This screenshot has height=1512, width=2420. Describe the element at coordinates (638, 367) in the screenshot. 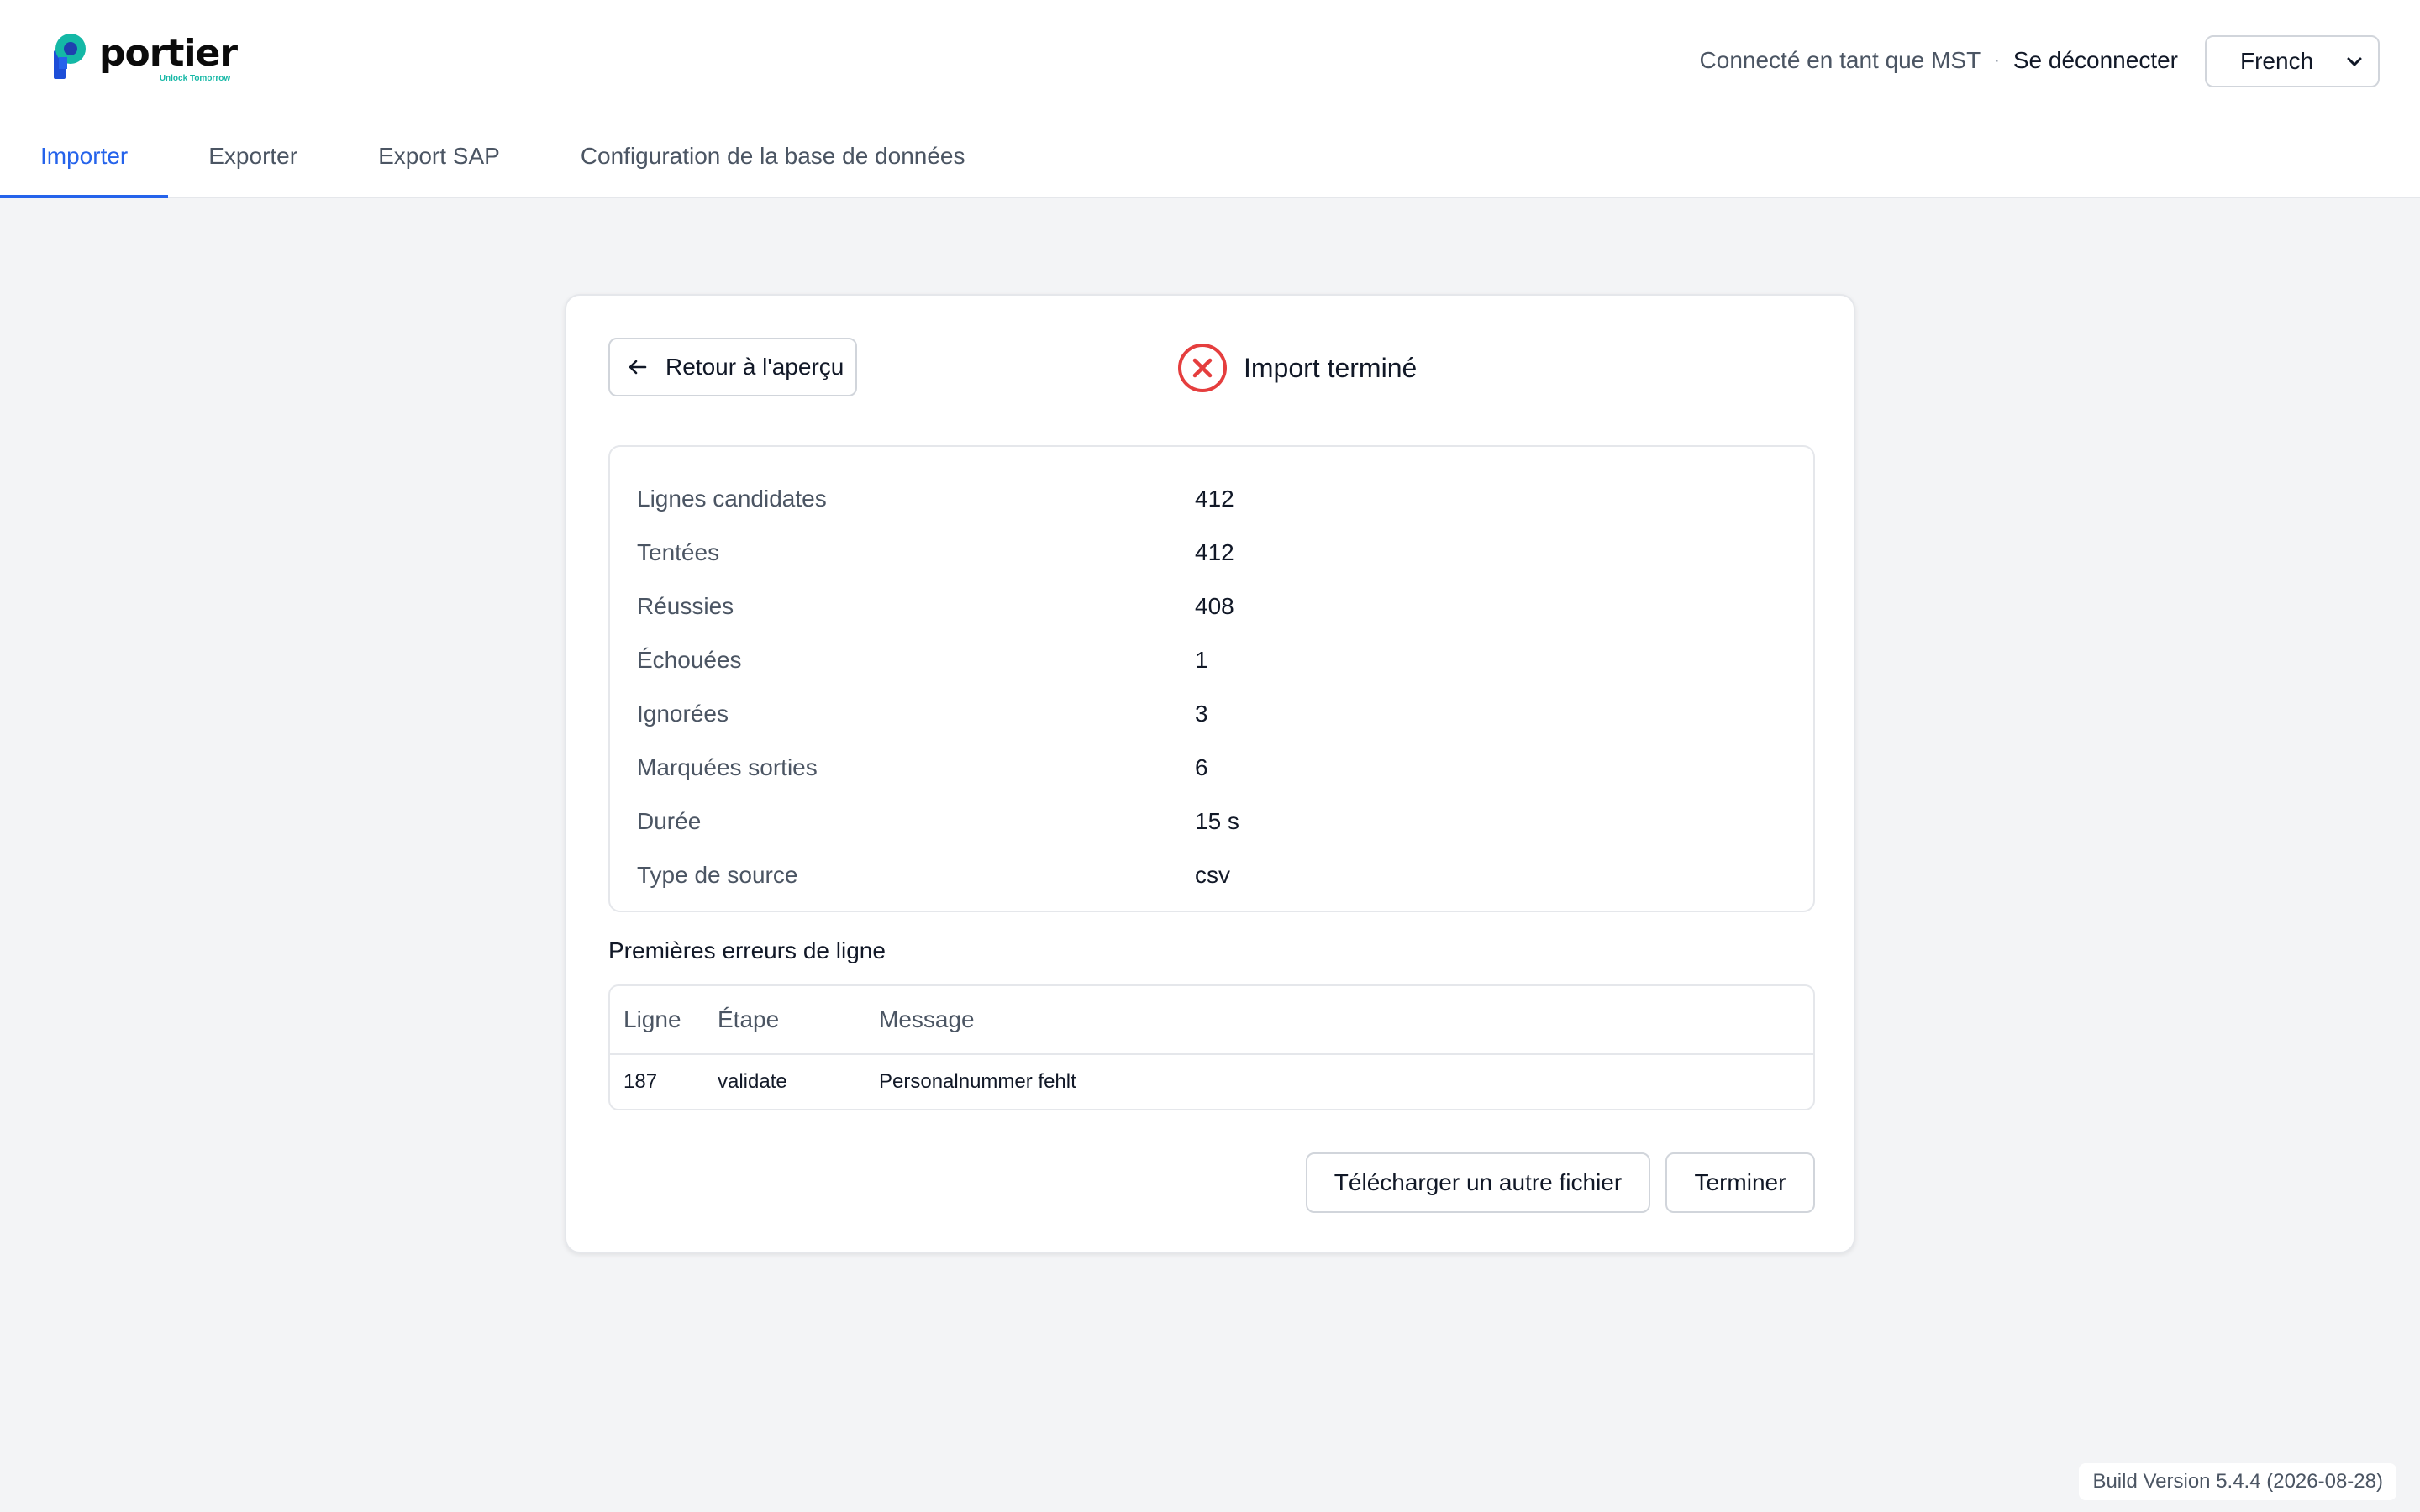

I see `arrow-left-icon` at that location.